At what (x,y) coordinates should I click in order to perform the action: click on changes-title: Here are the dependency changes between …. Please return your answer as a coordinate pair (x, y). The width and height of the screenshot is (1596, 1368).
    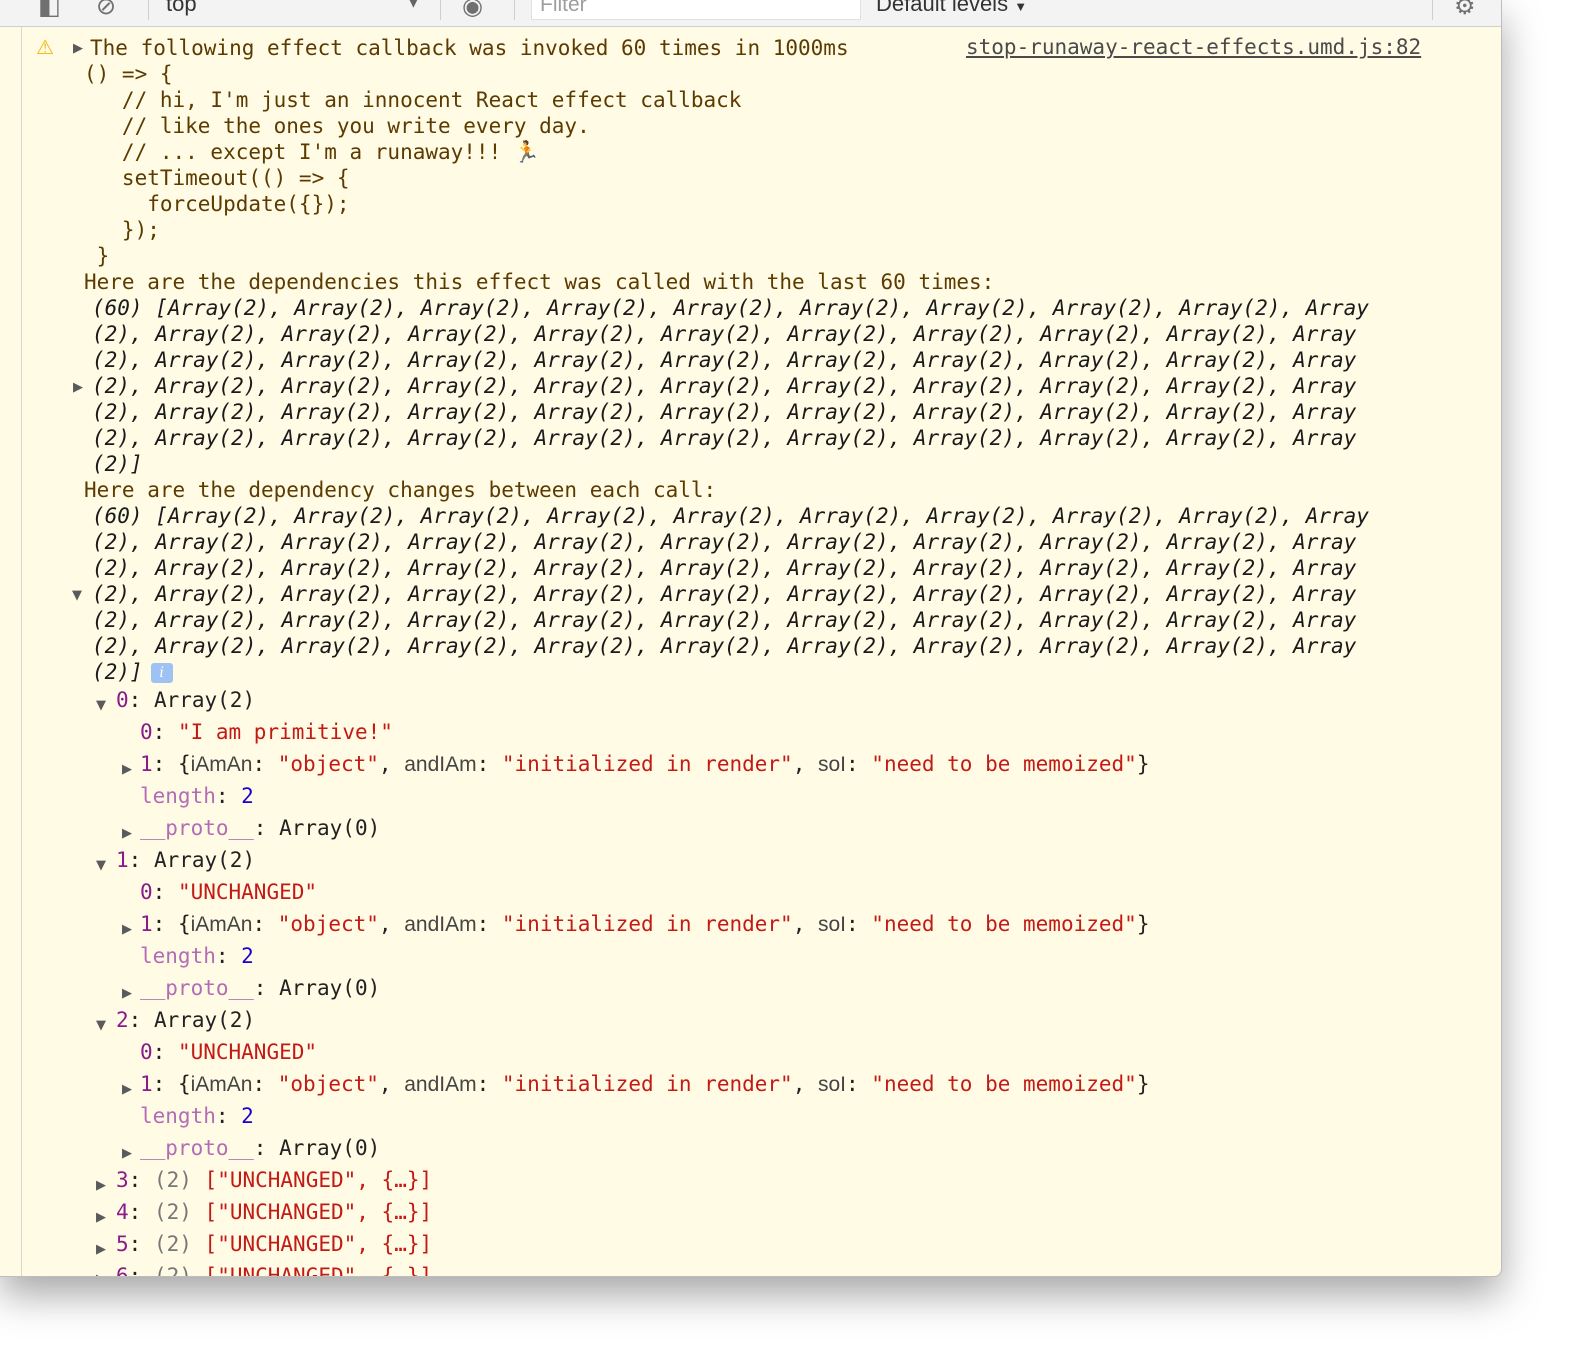
    Looking at the image, I should click on (400, 490).